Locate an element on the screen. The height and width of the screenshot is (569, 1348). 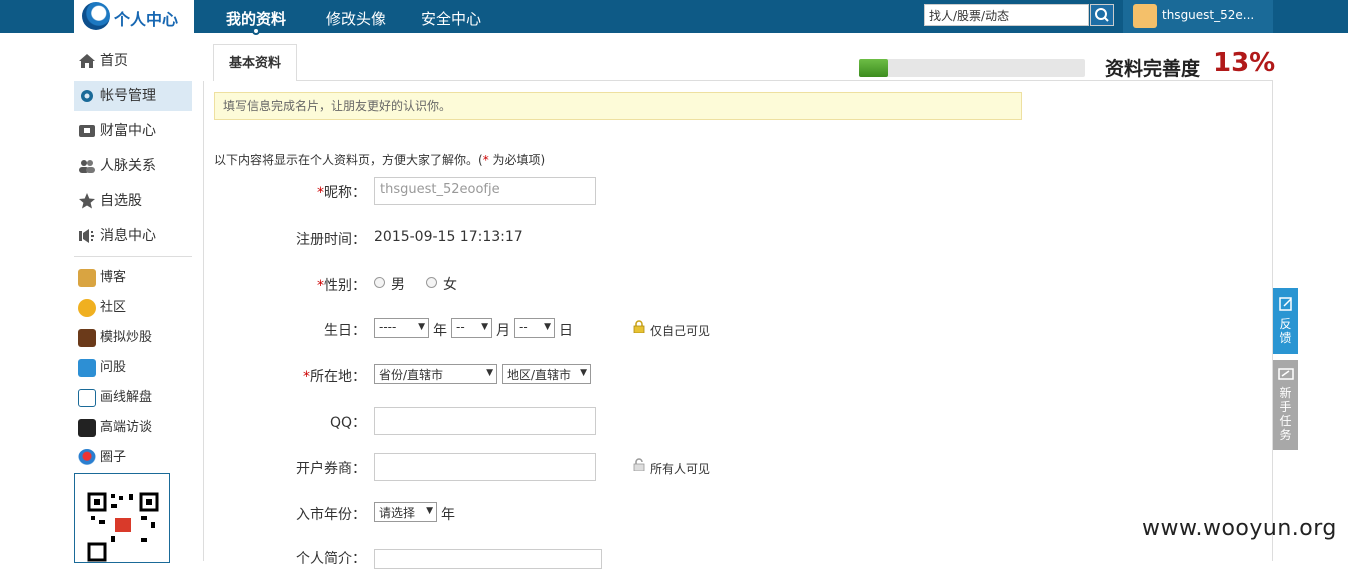
day-unit: 日 is located at coordinates (566, 331).